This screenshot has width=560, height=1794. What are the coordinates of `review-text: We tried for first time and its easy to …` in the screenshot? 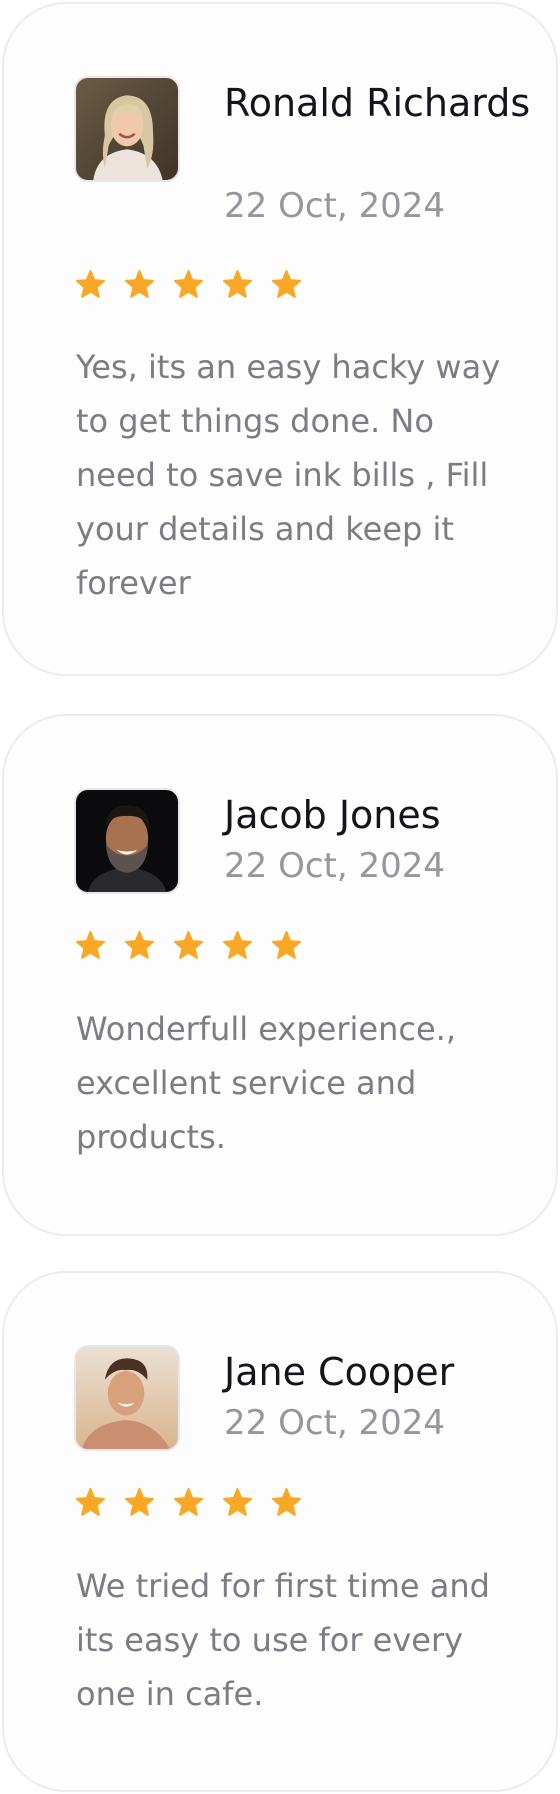 It's located at (283, 1640).